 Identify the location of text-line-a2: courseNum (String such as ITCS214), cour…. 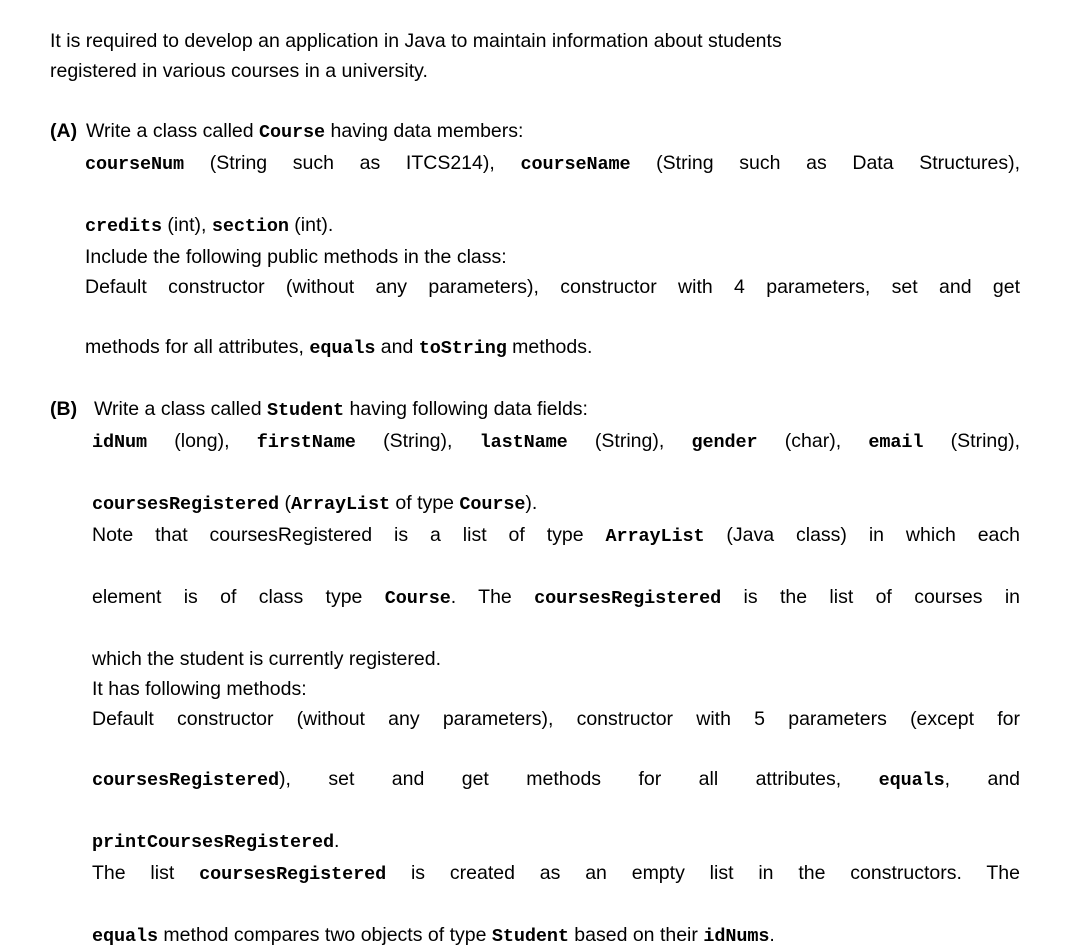
(535, 179).